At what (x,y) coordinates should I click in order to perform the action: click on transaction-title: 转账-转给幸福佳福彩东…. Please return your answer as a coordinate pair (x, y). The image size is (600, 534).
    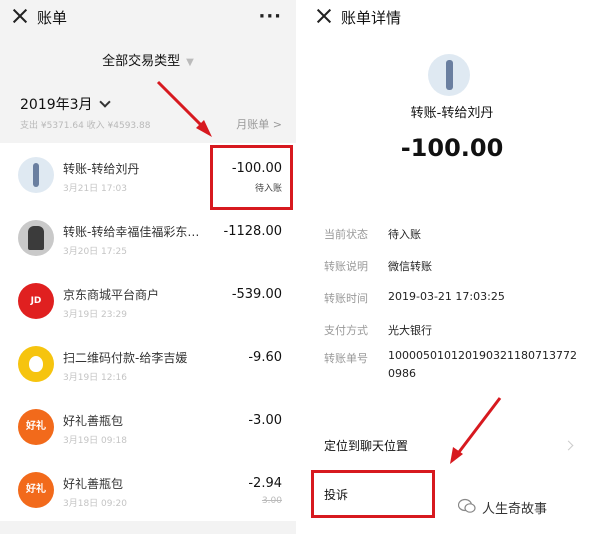
    Looking at the image, I should click on (131, 232).